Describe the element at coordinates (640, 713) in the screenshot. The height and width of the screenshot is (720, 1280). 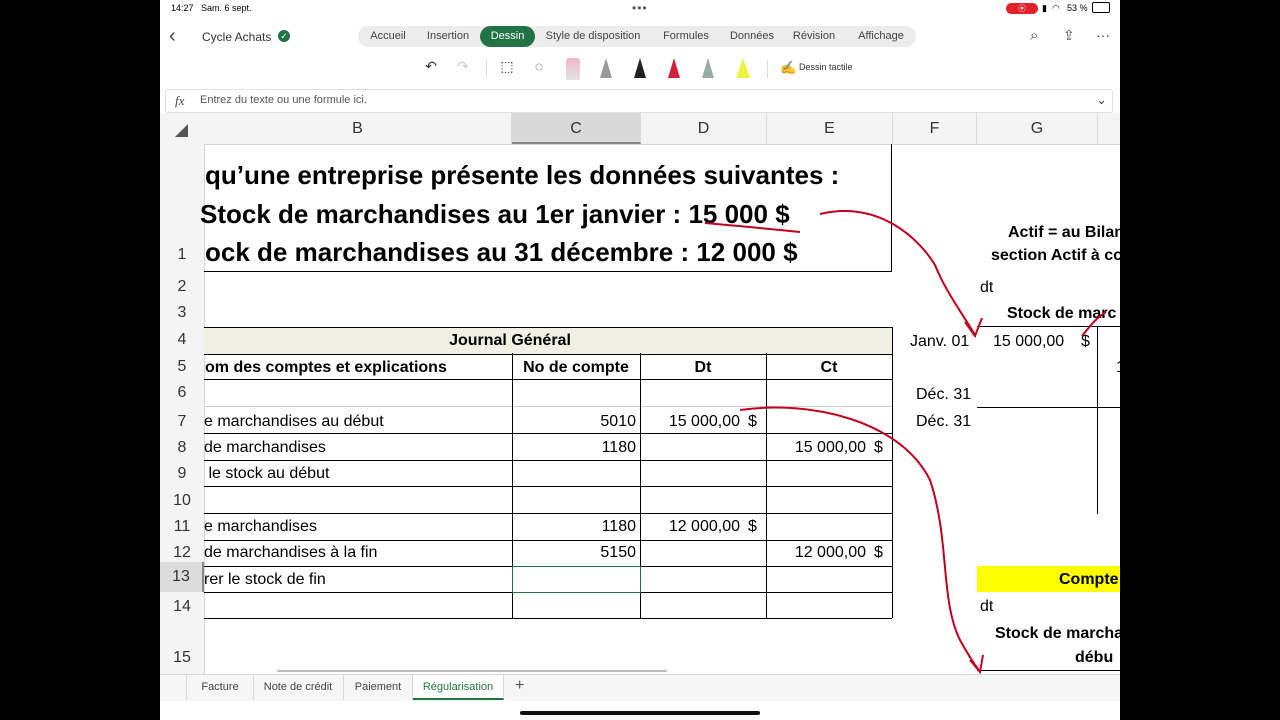
I see `home-indicator` at that location.